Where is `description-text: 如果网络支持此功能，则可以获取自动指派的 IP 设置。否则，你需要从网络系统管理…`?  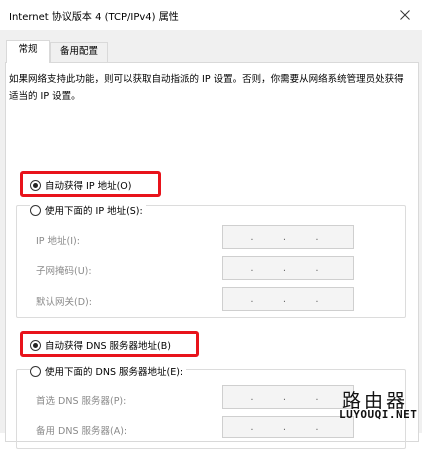 description-text: 如果网络支持此功能，则可以获取自动指派的 IP 设置。否则，你需要从网络系统管理… is located at coordinates (206, 88).